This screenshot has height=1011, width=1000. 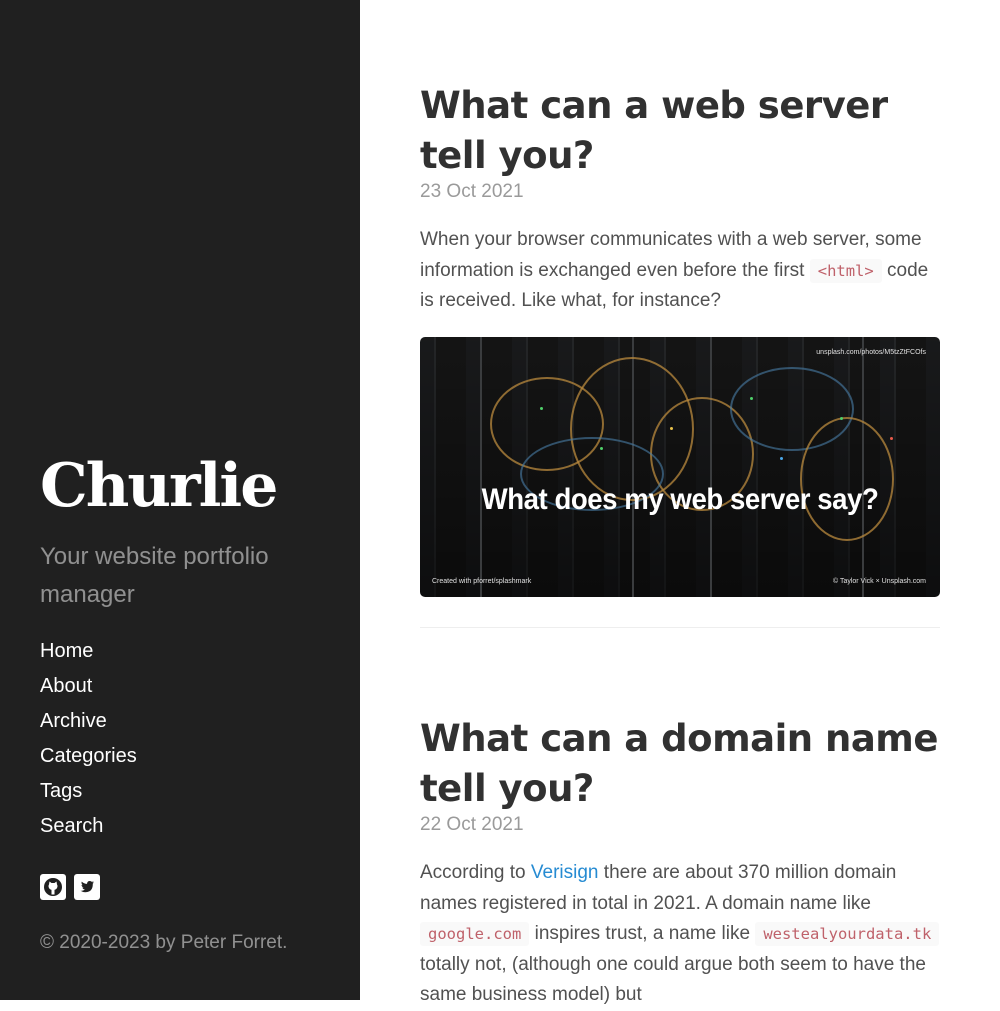 What do you see at coordinates (164, 942) in the screenshot?
I see `copyright: © 2020-2023 by Peter Forret.` at bounding box center [164, 942].